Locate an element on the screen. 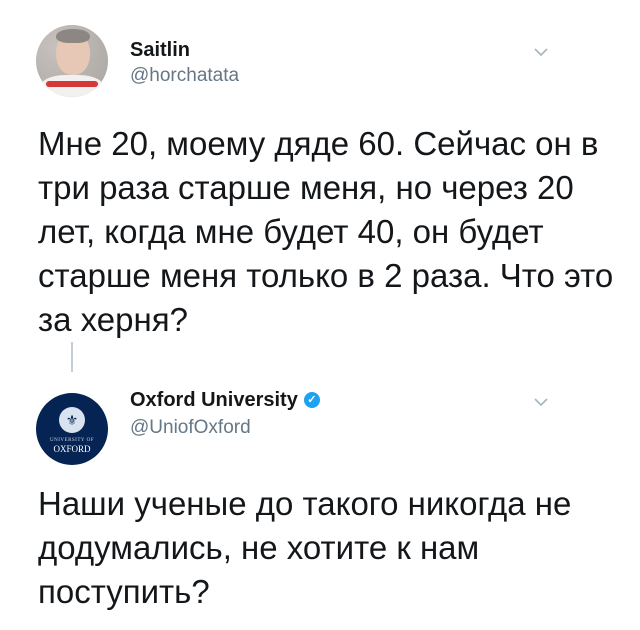  author-handle: @horchatata is located at coordinates (184, 76).